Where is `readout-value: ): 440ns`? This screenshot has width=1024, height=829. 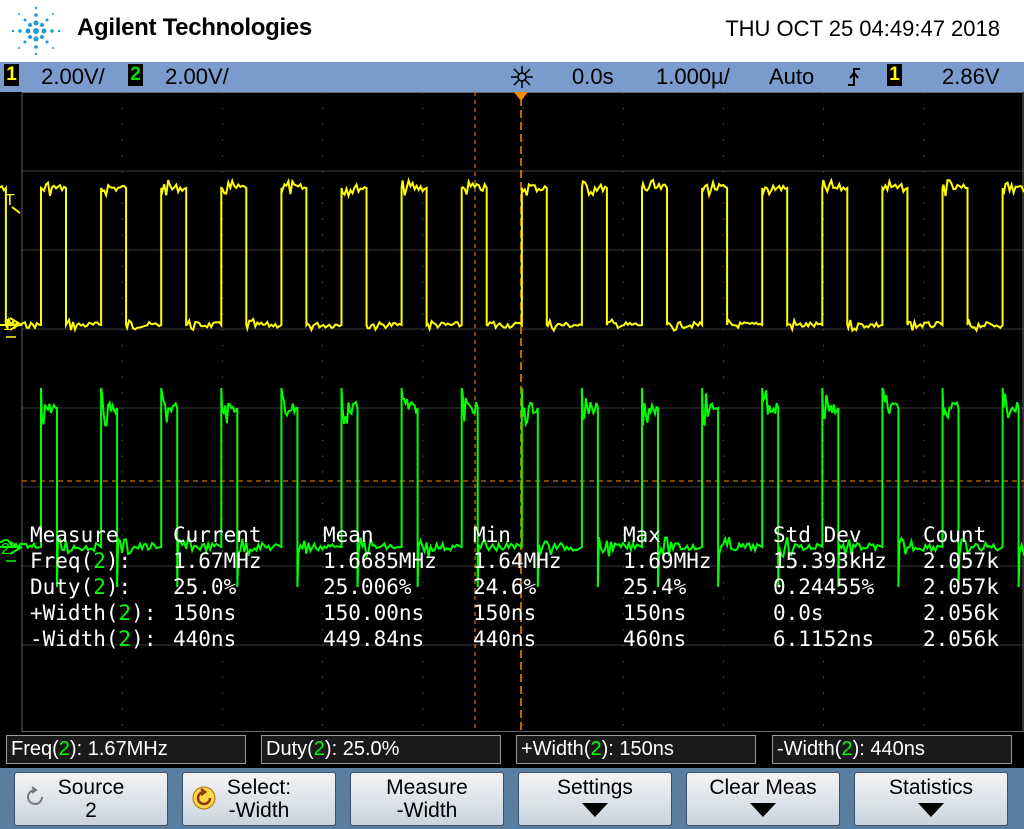
readout-value: ): 440ns is located at coordinates (888, 749).